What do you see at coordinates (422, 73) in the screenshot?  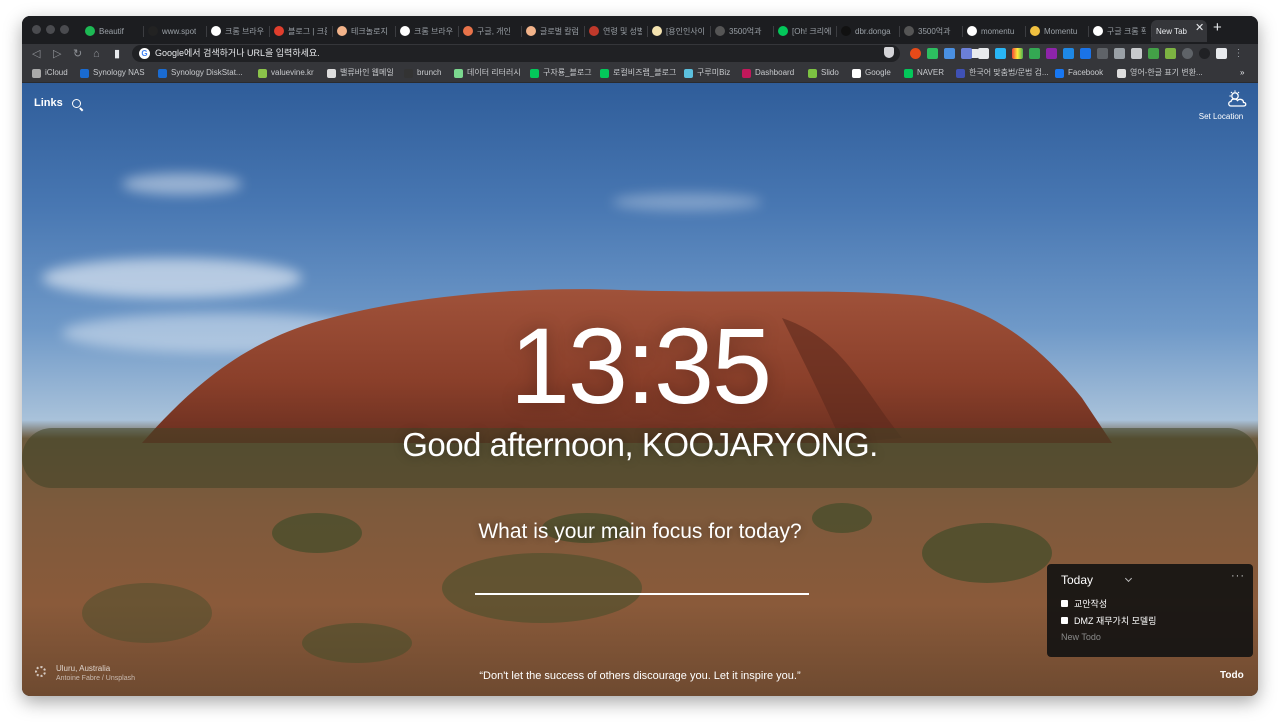 I see `bookmark-item: brunch` at bounding box center [422, 73].